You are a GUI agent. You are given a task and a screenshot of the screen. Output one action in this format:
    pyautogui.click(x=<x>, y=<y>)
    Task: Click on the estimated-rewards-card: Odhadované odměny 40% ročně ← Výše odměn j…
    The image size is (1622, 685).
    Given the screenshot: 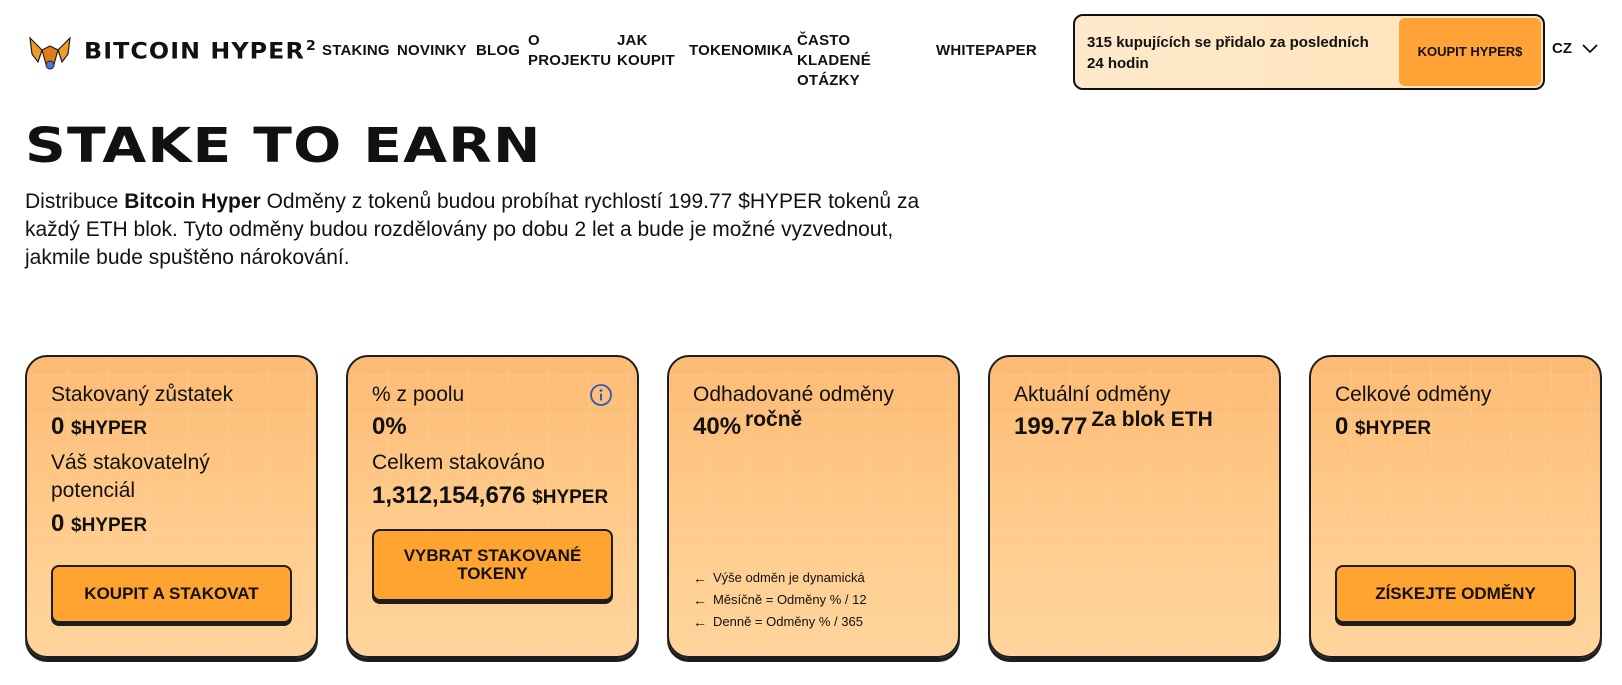 What is the action you would take?
    pyautogui.click(x=813, y=506)
    